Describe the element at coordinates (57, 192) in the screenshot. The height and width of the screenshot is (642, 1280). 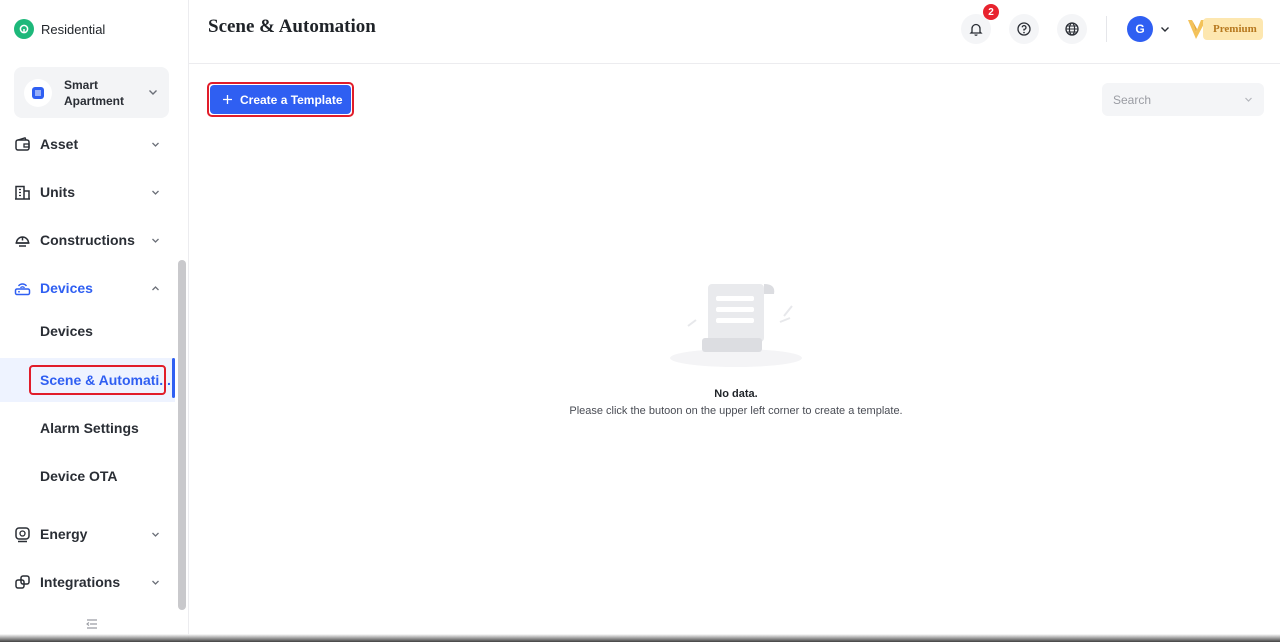
I see `sidebar-item-label: Units` at that location.